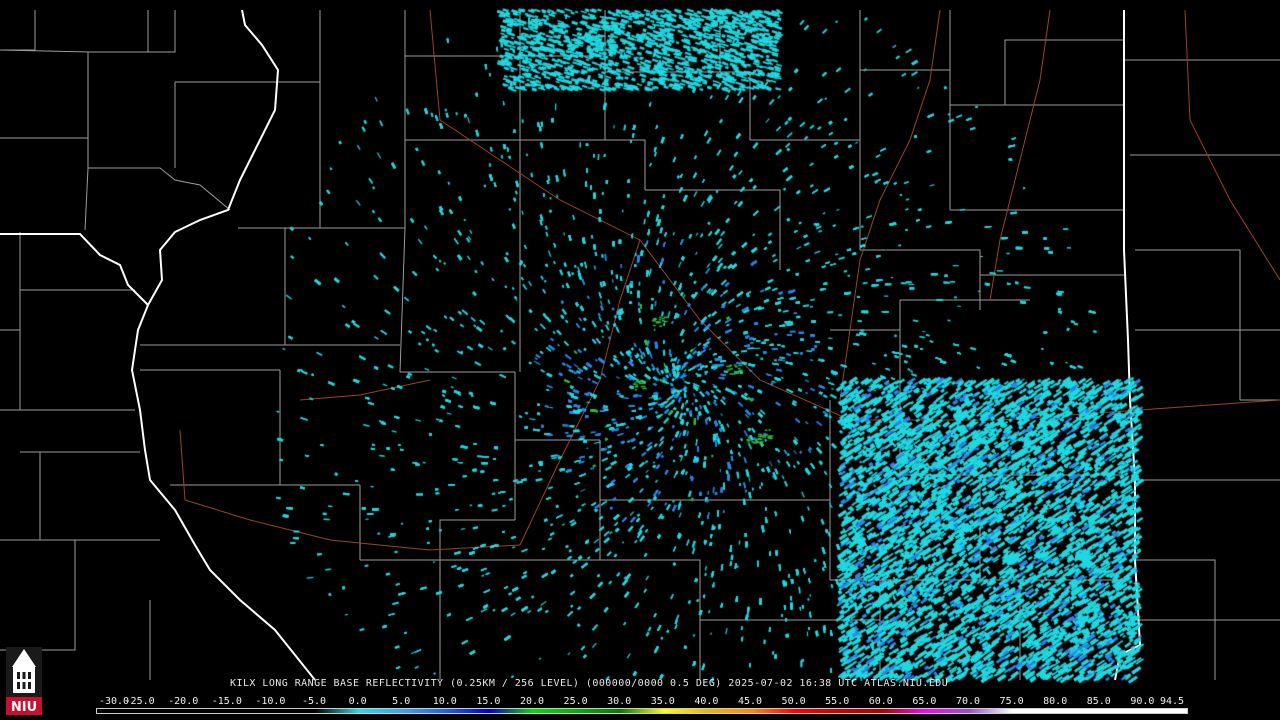 The image size is (1280, 720). Describe the element at coordinates (662, 701) in the screenshot. I see `color-scale-label: 35.0` at that location.